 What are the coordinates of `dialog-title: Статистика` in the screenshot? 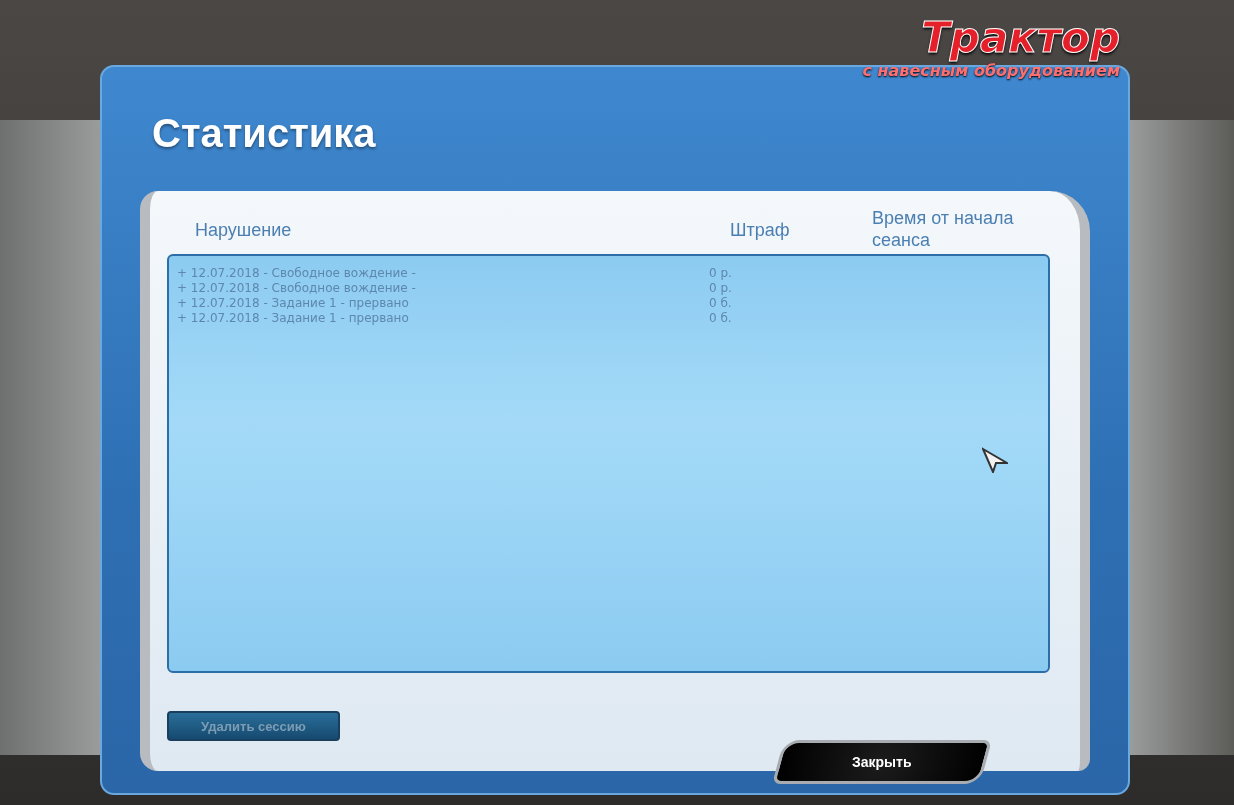 It's located at (264, 134).